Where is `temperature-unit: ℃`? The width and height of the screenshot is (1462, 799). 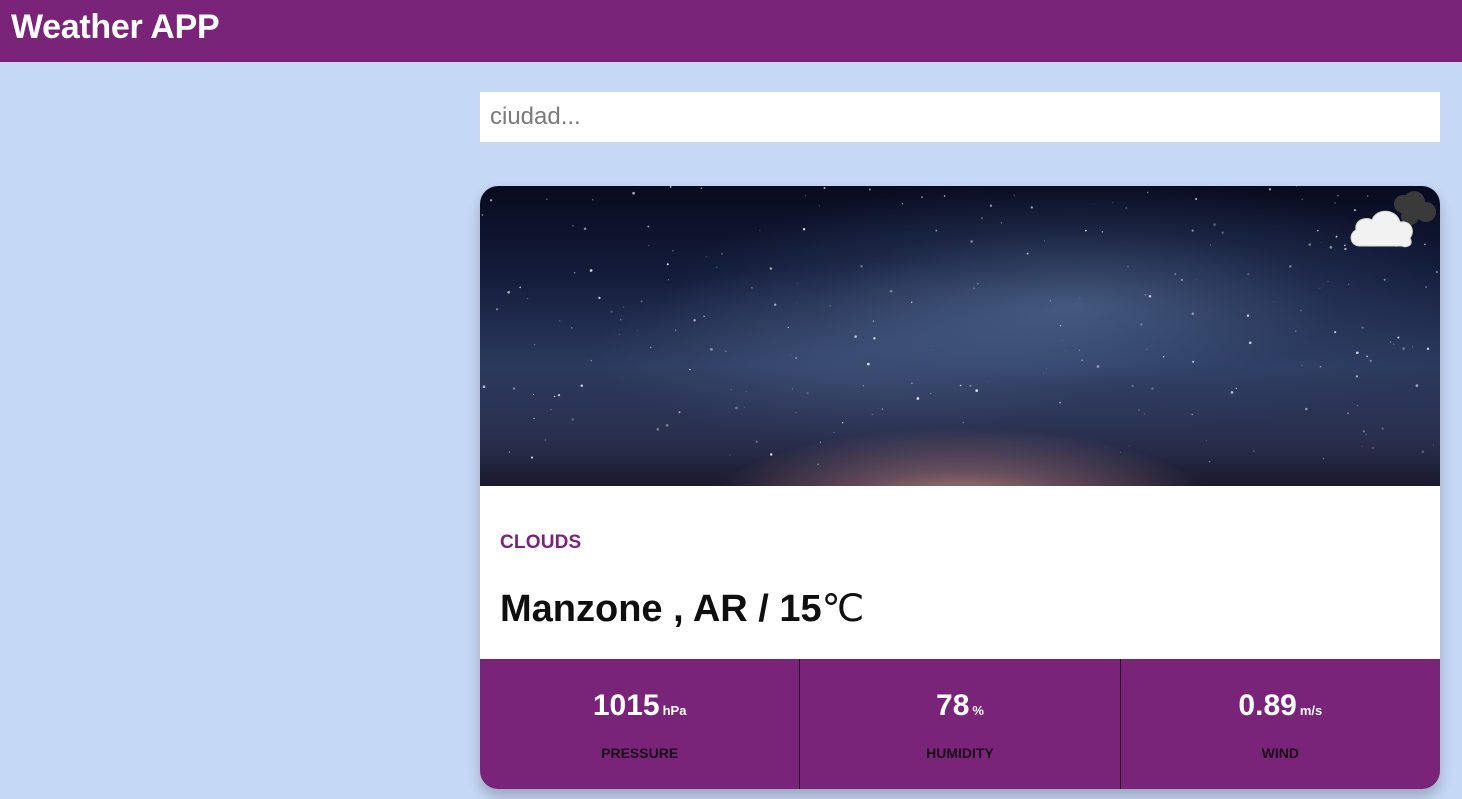 temperature-unit: ℃ is located at coordinates (843, 609).